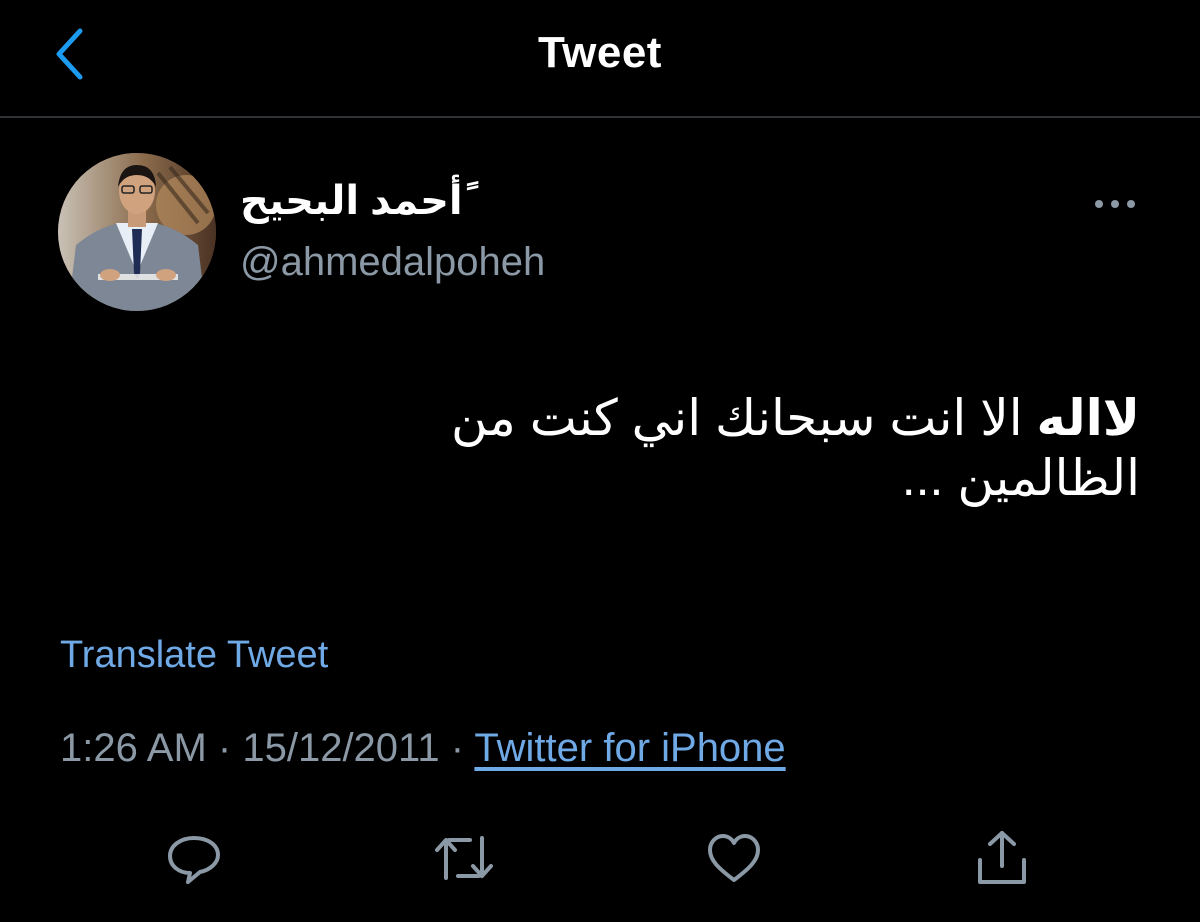 This screenshot has width=1200, height=922. What do you see at coordinates (351, 201) in the screenshot?
I see `author-display-name: ًأحمد البحيح` at bounding box center [351, 201].